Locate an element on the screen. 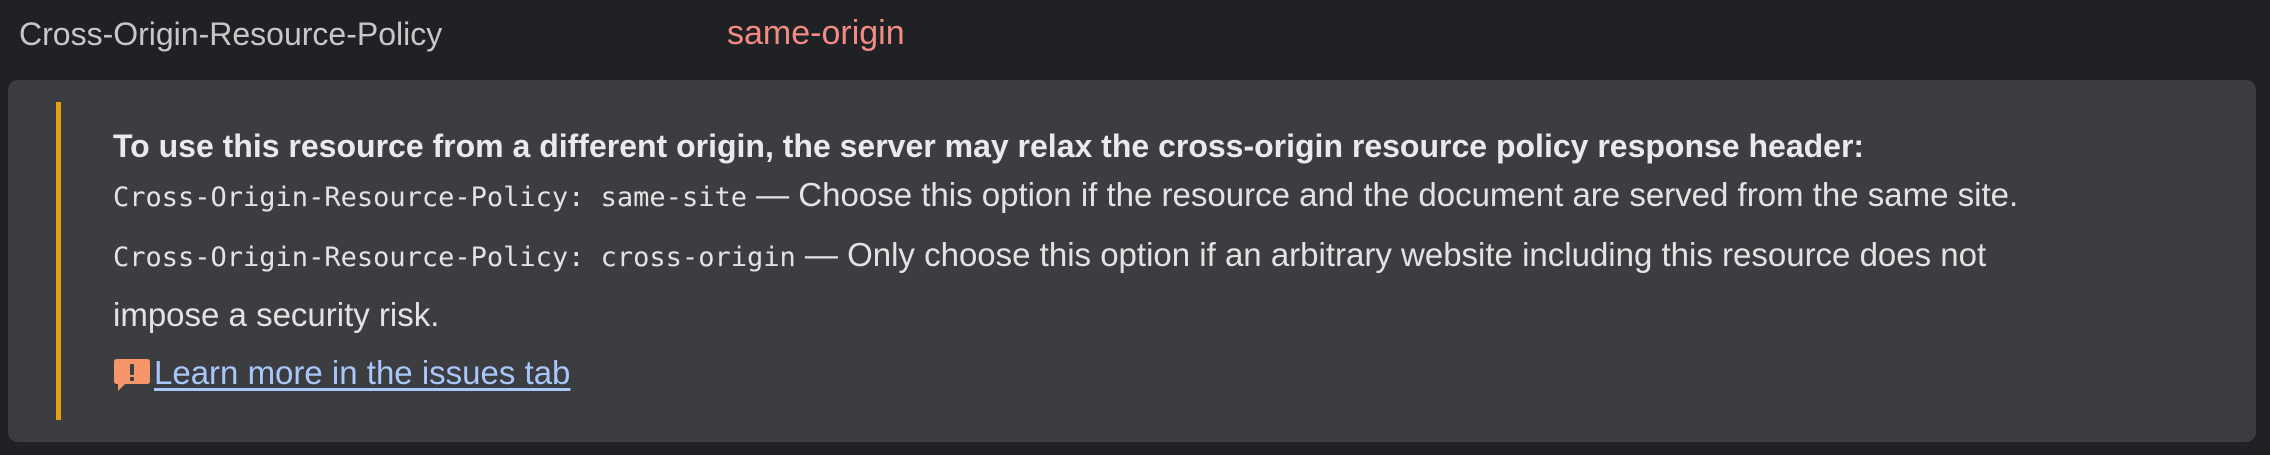 This screenshot has width=2270, height=455. panel-accent-bar is located at coordinates (58, 261).